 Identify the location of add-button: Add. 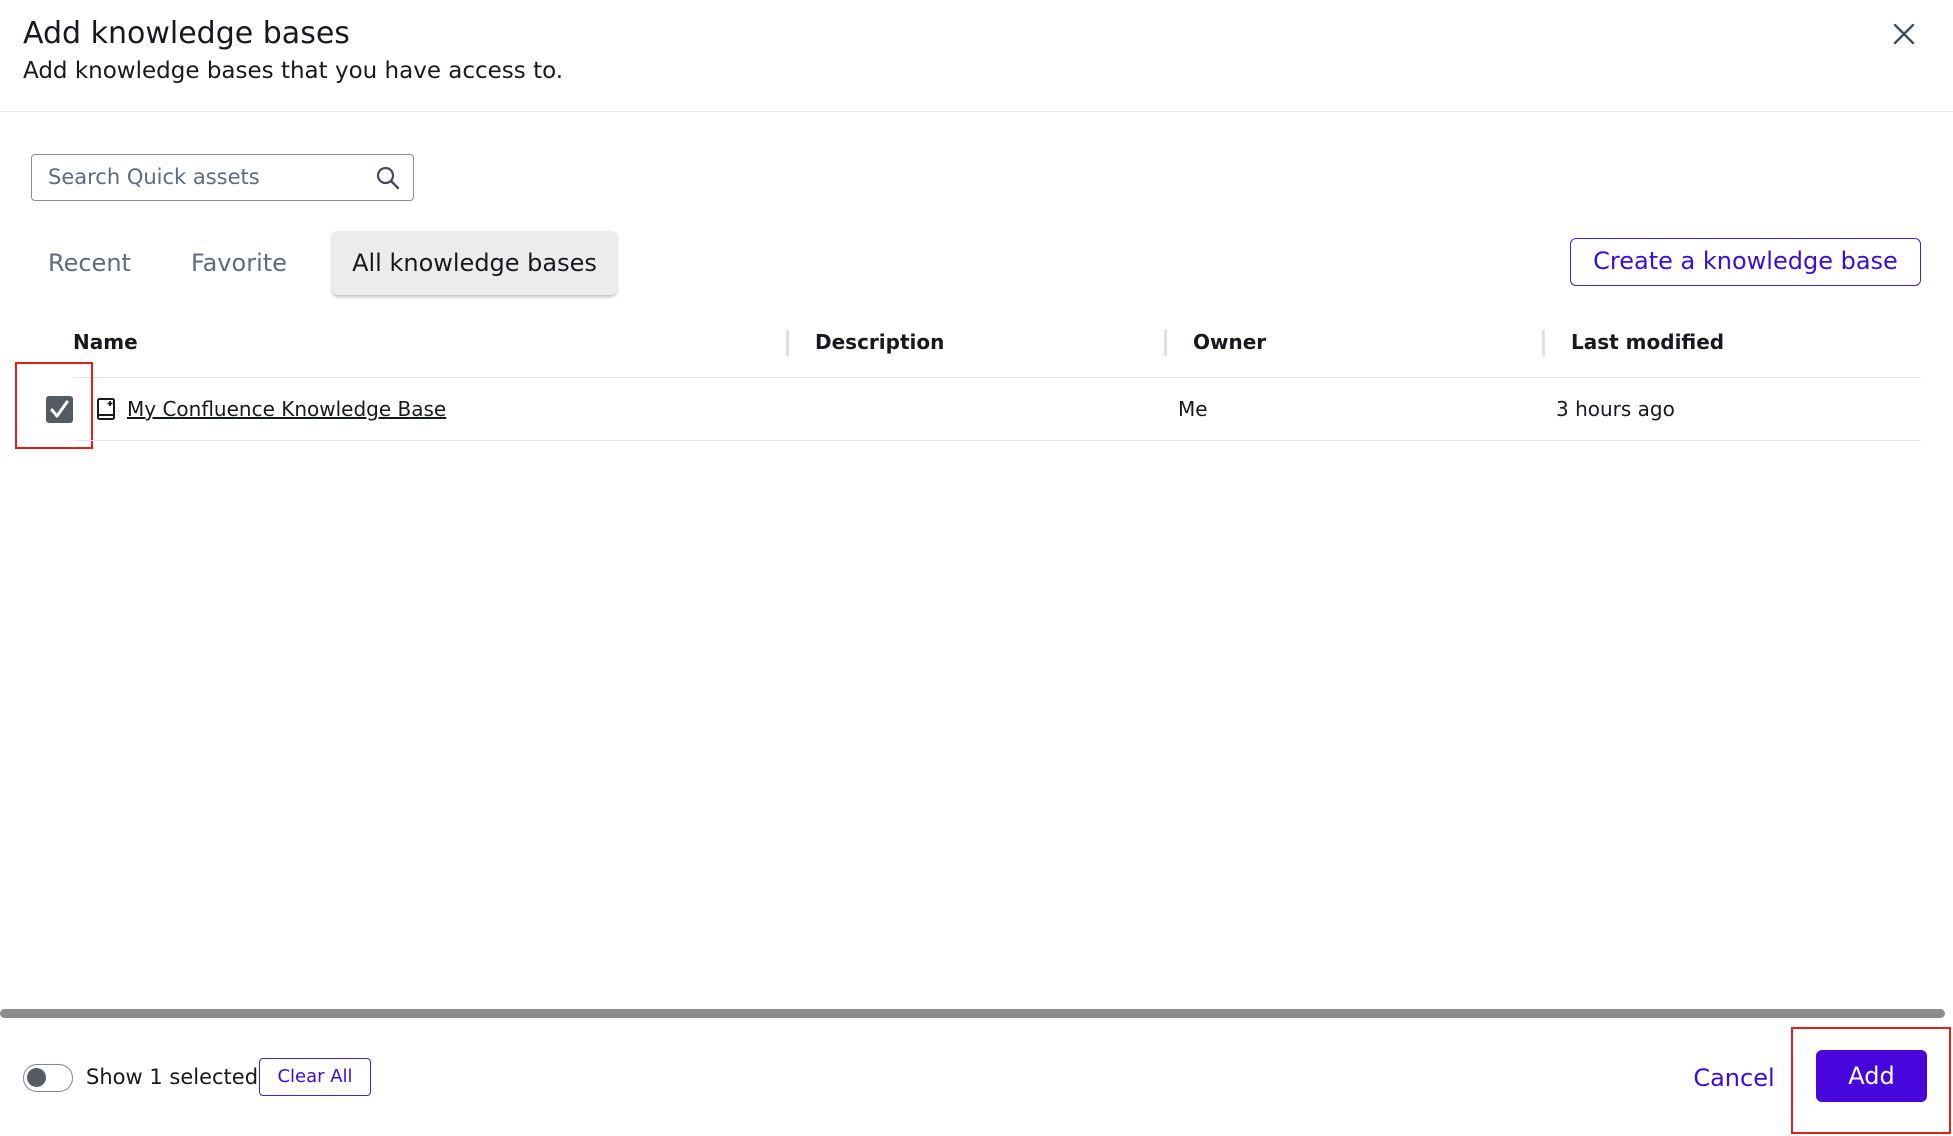
(1871, 1076).